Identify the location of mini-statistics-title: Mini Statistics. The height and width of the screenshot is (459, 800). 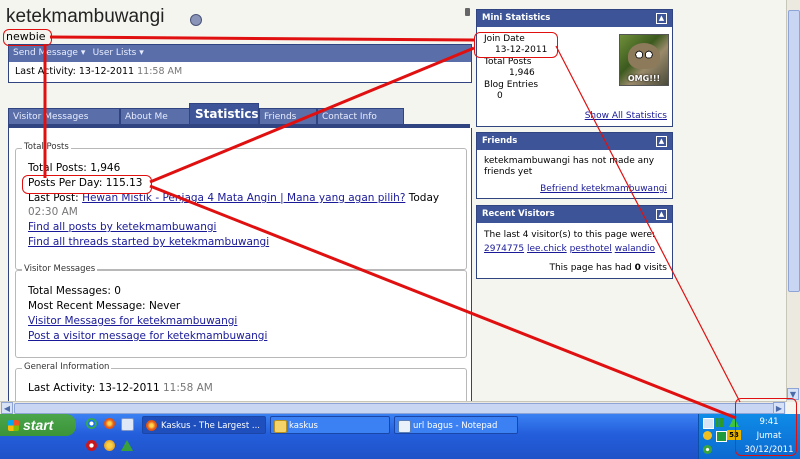
(516, 18).